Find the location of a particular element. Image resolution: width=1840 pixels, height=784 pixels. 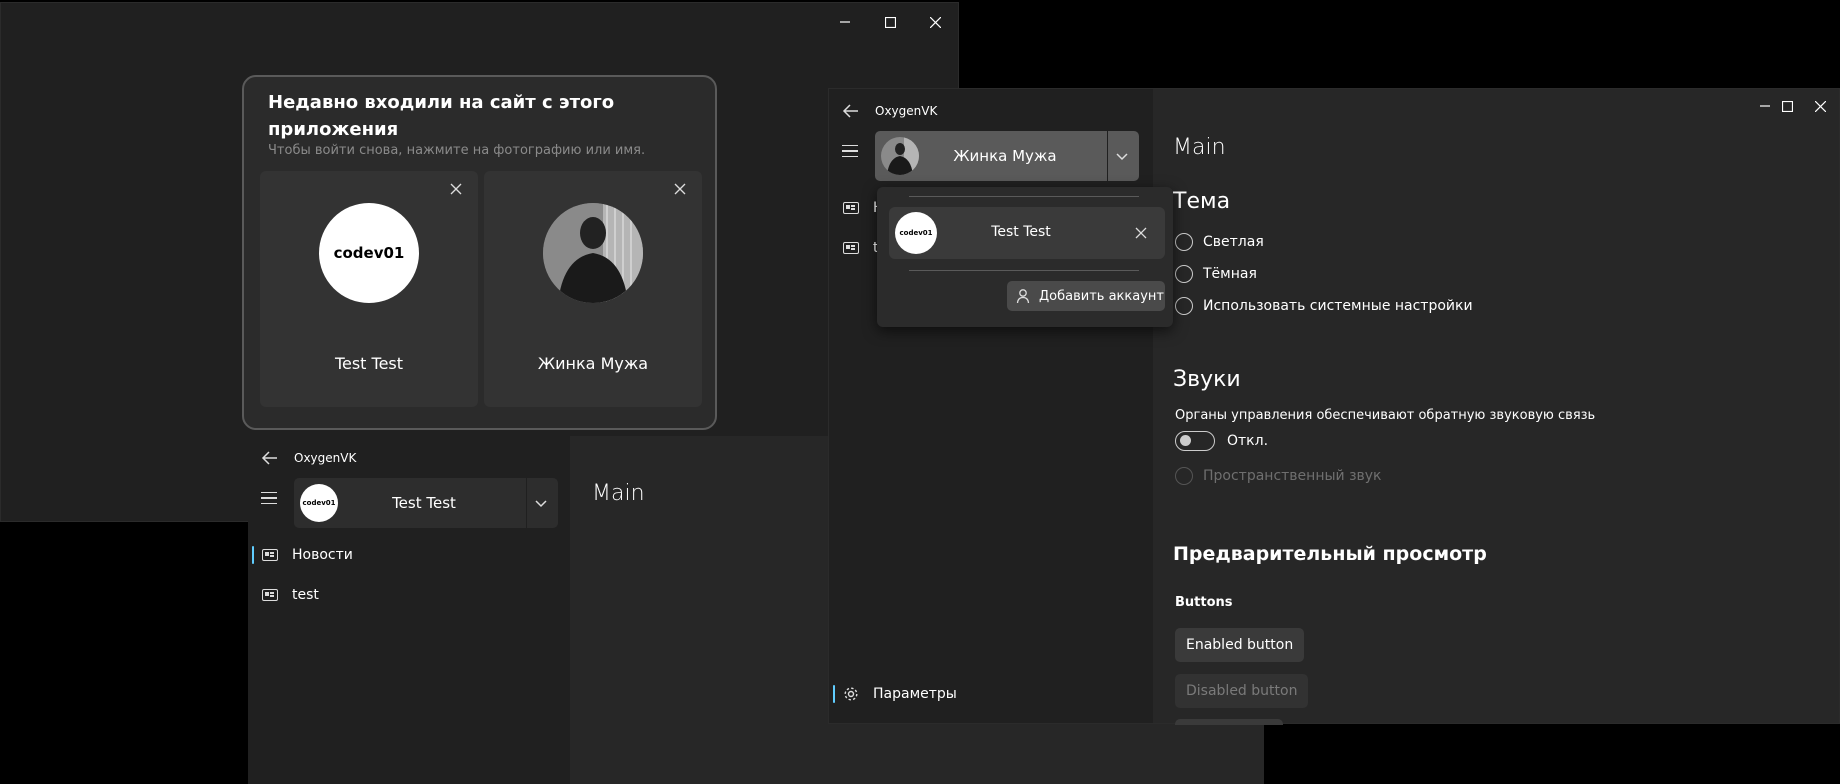

theme-heading: Тема is located at coordinates (1202, 201).